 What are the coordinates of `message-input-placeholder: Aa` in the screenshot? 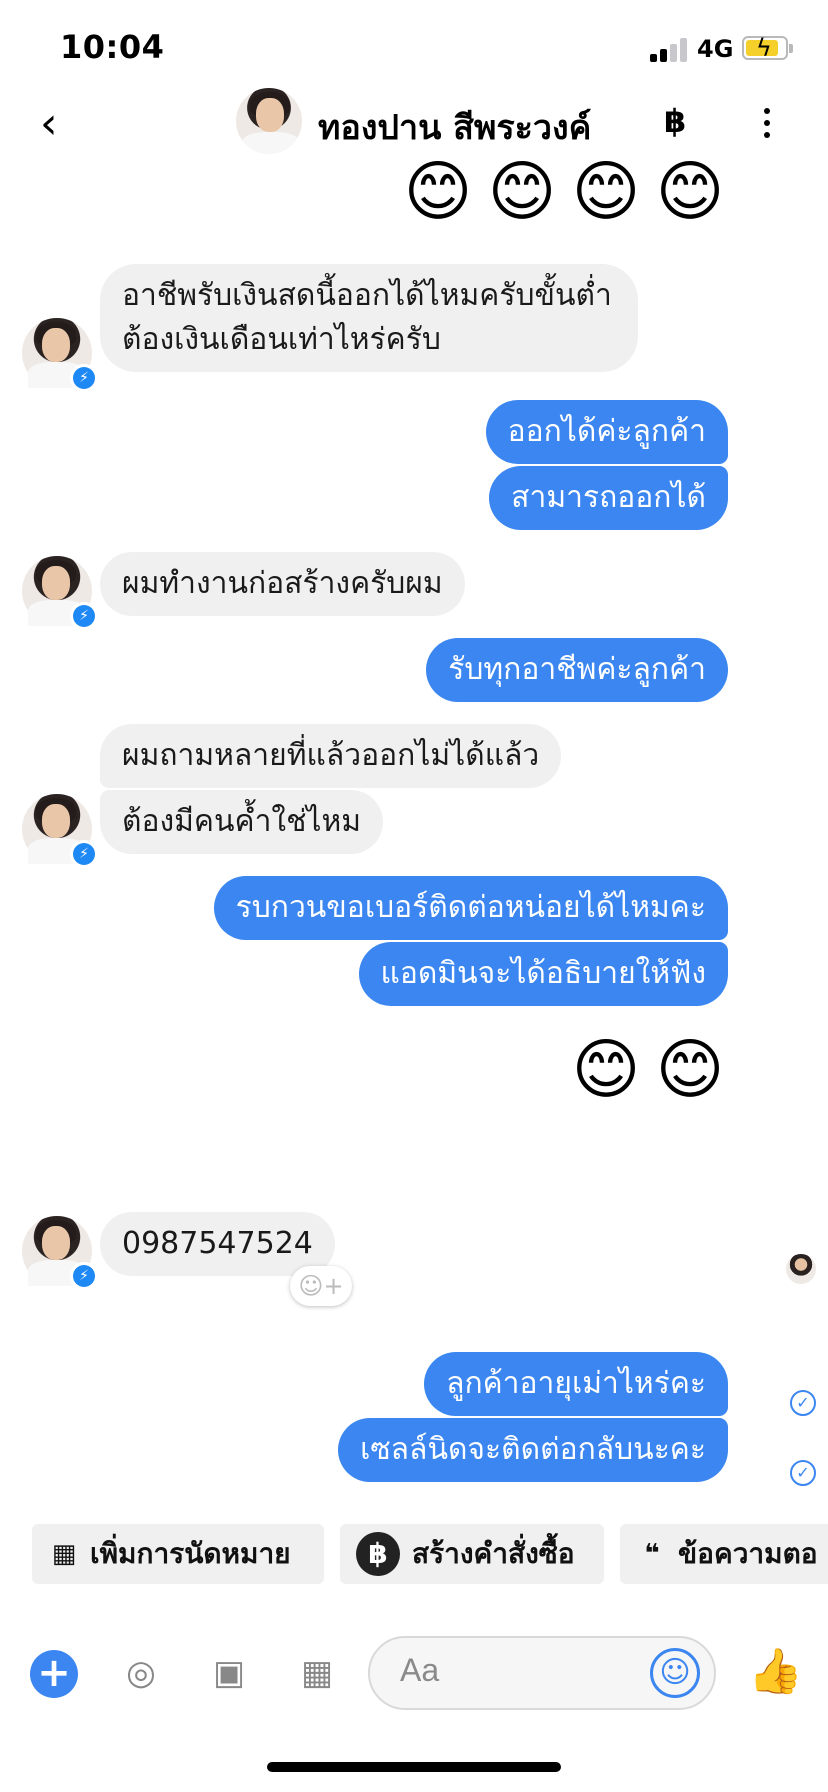 It's located at (420, 1670).